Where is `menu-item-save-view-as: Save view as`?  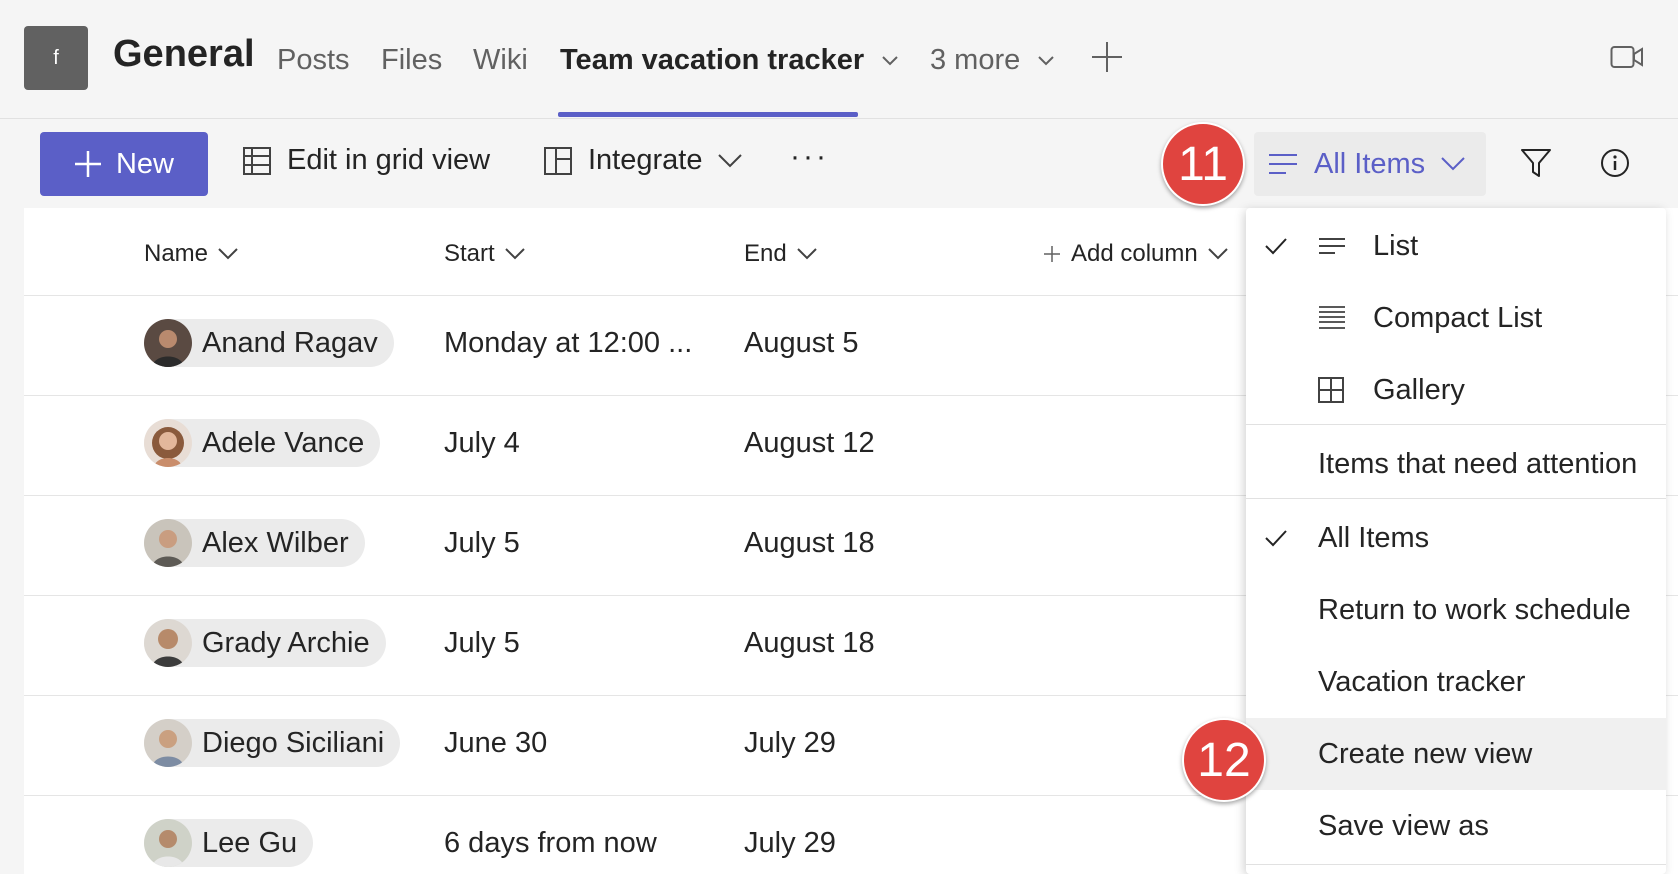 menu-item-save-view-as: Save view as is located at coordinates (1456, 826).